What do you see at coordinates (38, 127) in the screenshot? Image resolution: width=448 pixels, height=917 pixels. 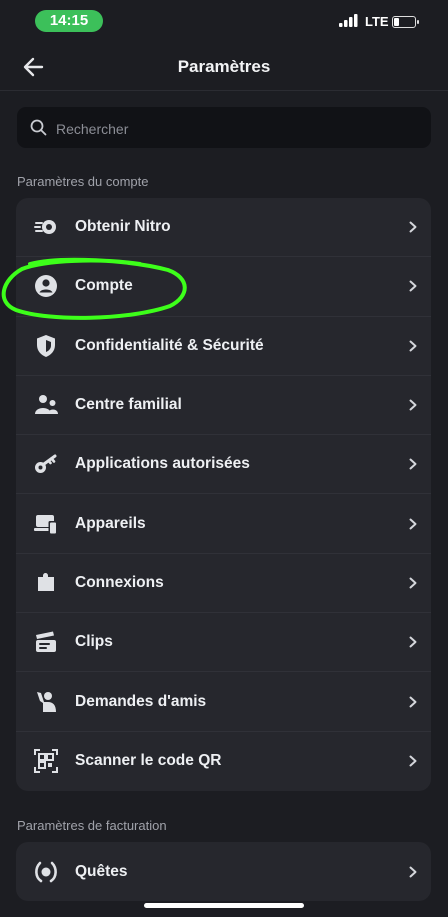 I see `search-icon` at bounding box center [38, 127].